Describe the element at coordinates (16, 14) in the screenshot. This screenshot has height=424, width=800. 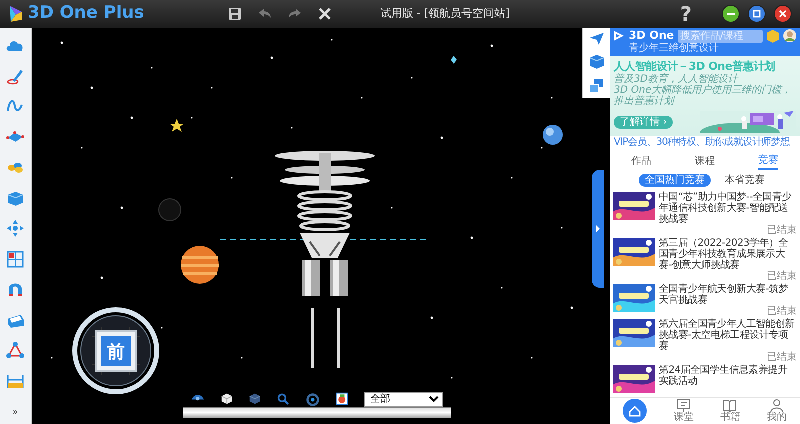
I see `logo-icon` at that location.